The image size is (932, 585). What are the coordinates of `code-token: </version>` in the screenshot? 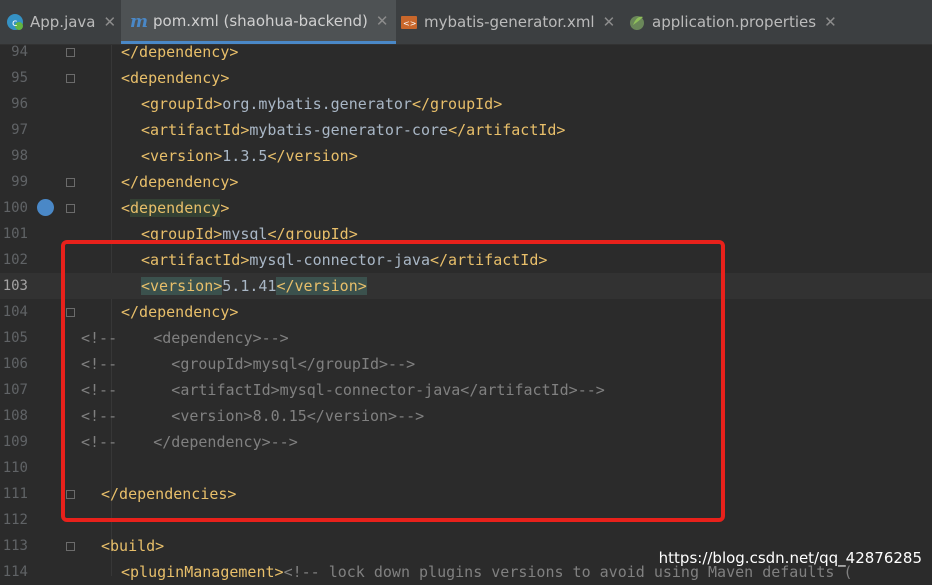 It's located at (312, 156).